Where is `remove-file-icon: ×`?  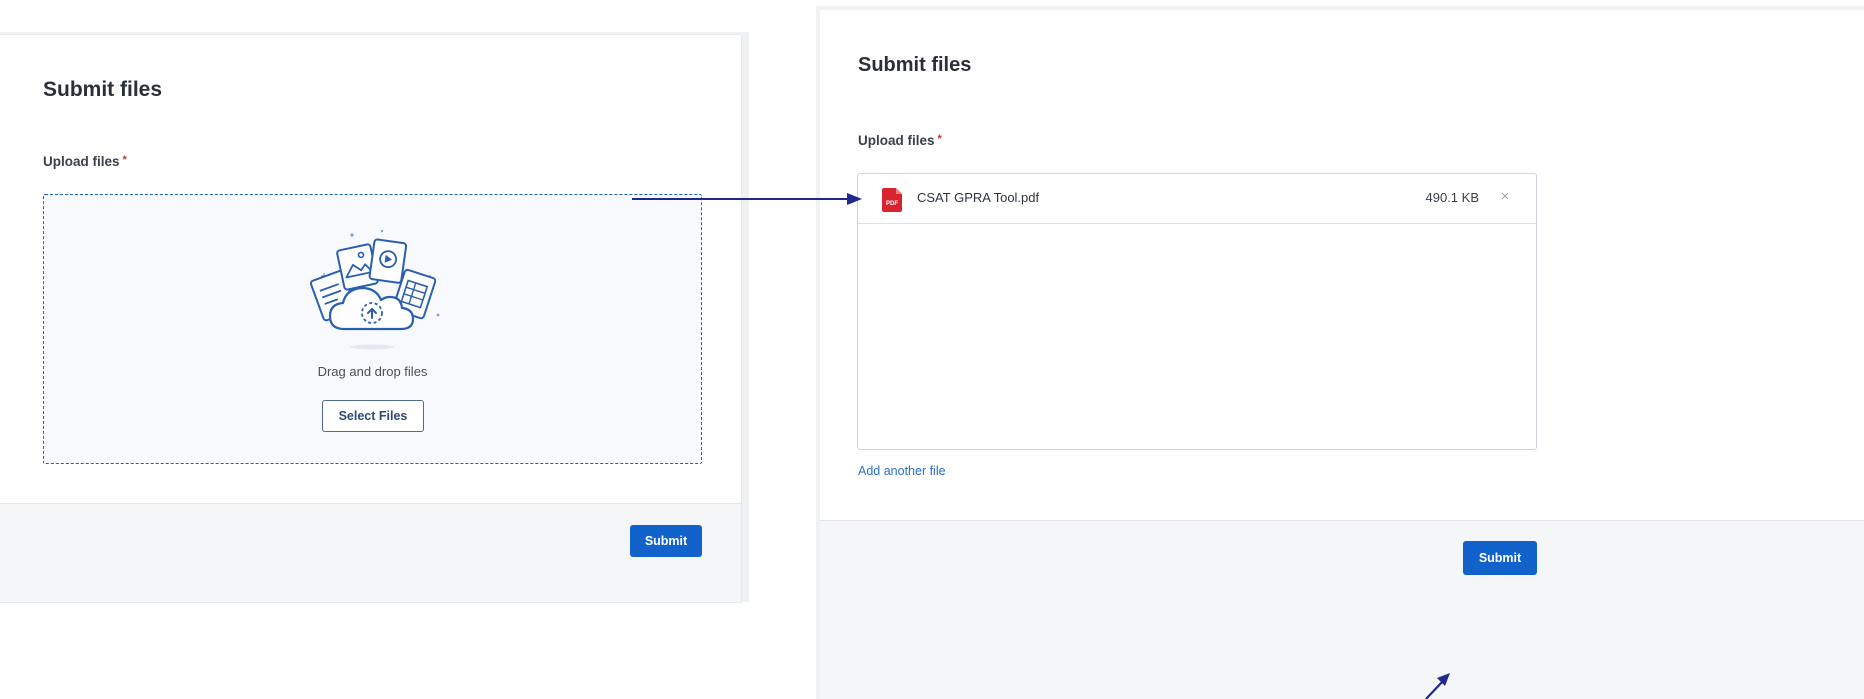 remove-file-icon: × is located at coordinates (1505, 197).